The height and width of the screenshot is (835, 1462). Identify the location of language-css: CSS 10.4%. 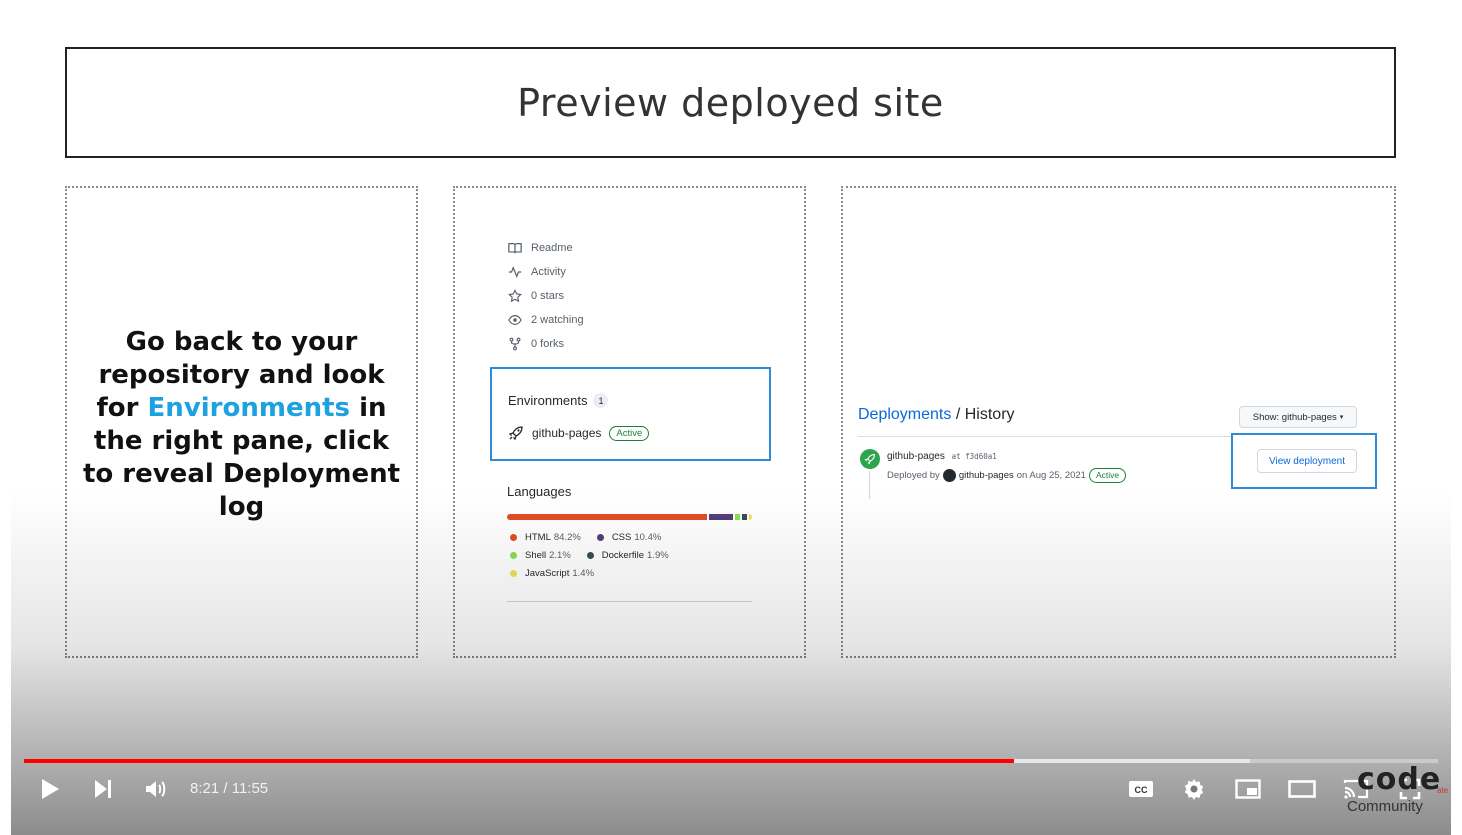
(629, 537).